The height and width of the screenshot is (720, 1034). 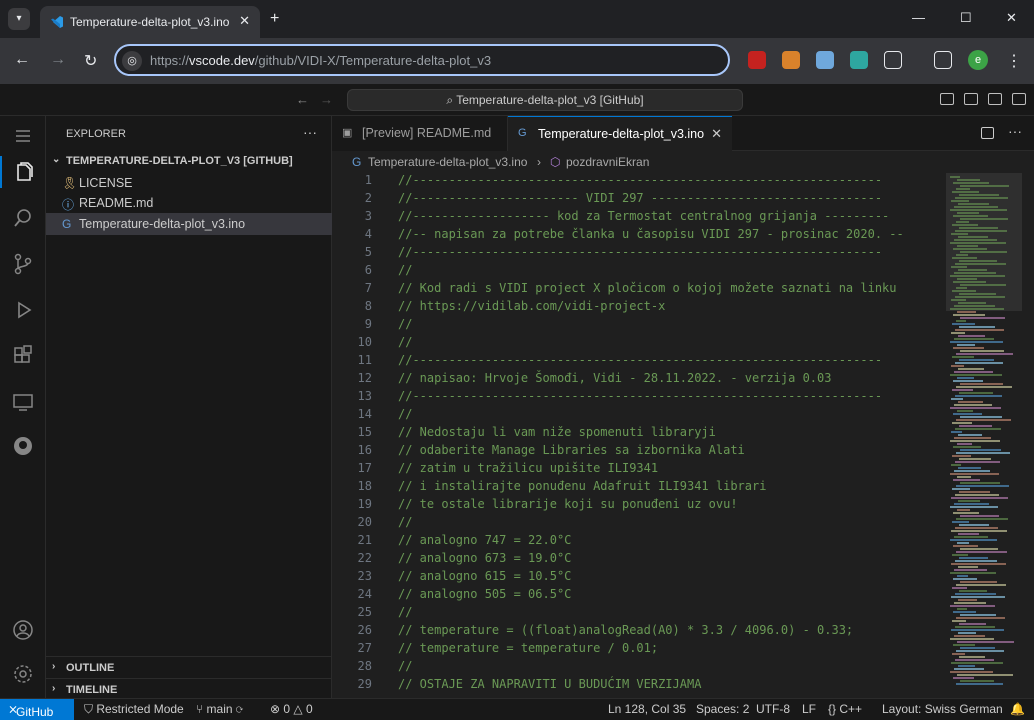 I want to click on reload-icon: ↻, so click(x=90, y=61).